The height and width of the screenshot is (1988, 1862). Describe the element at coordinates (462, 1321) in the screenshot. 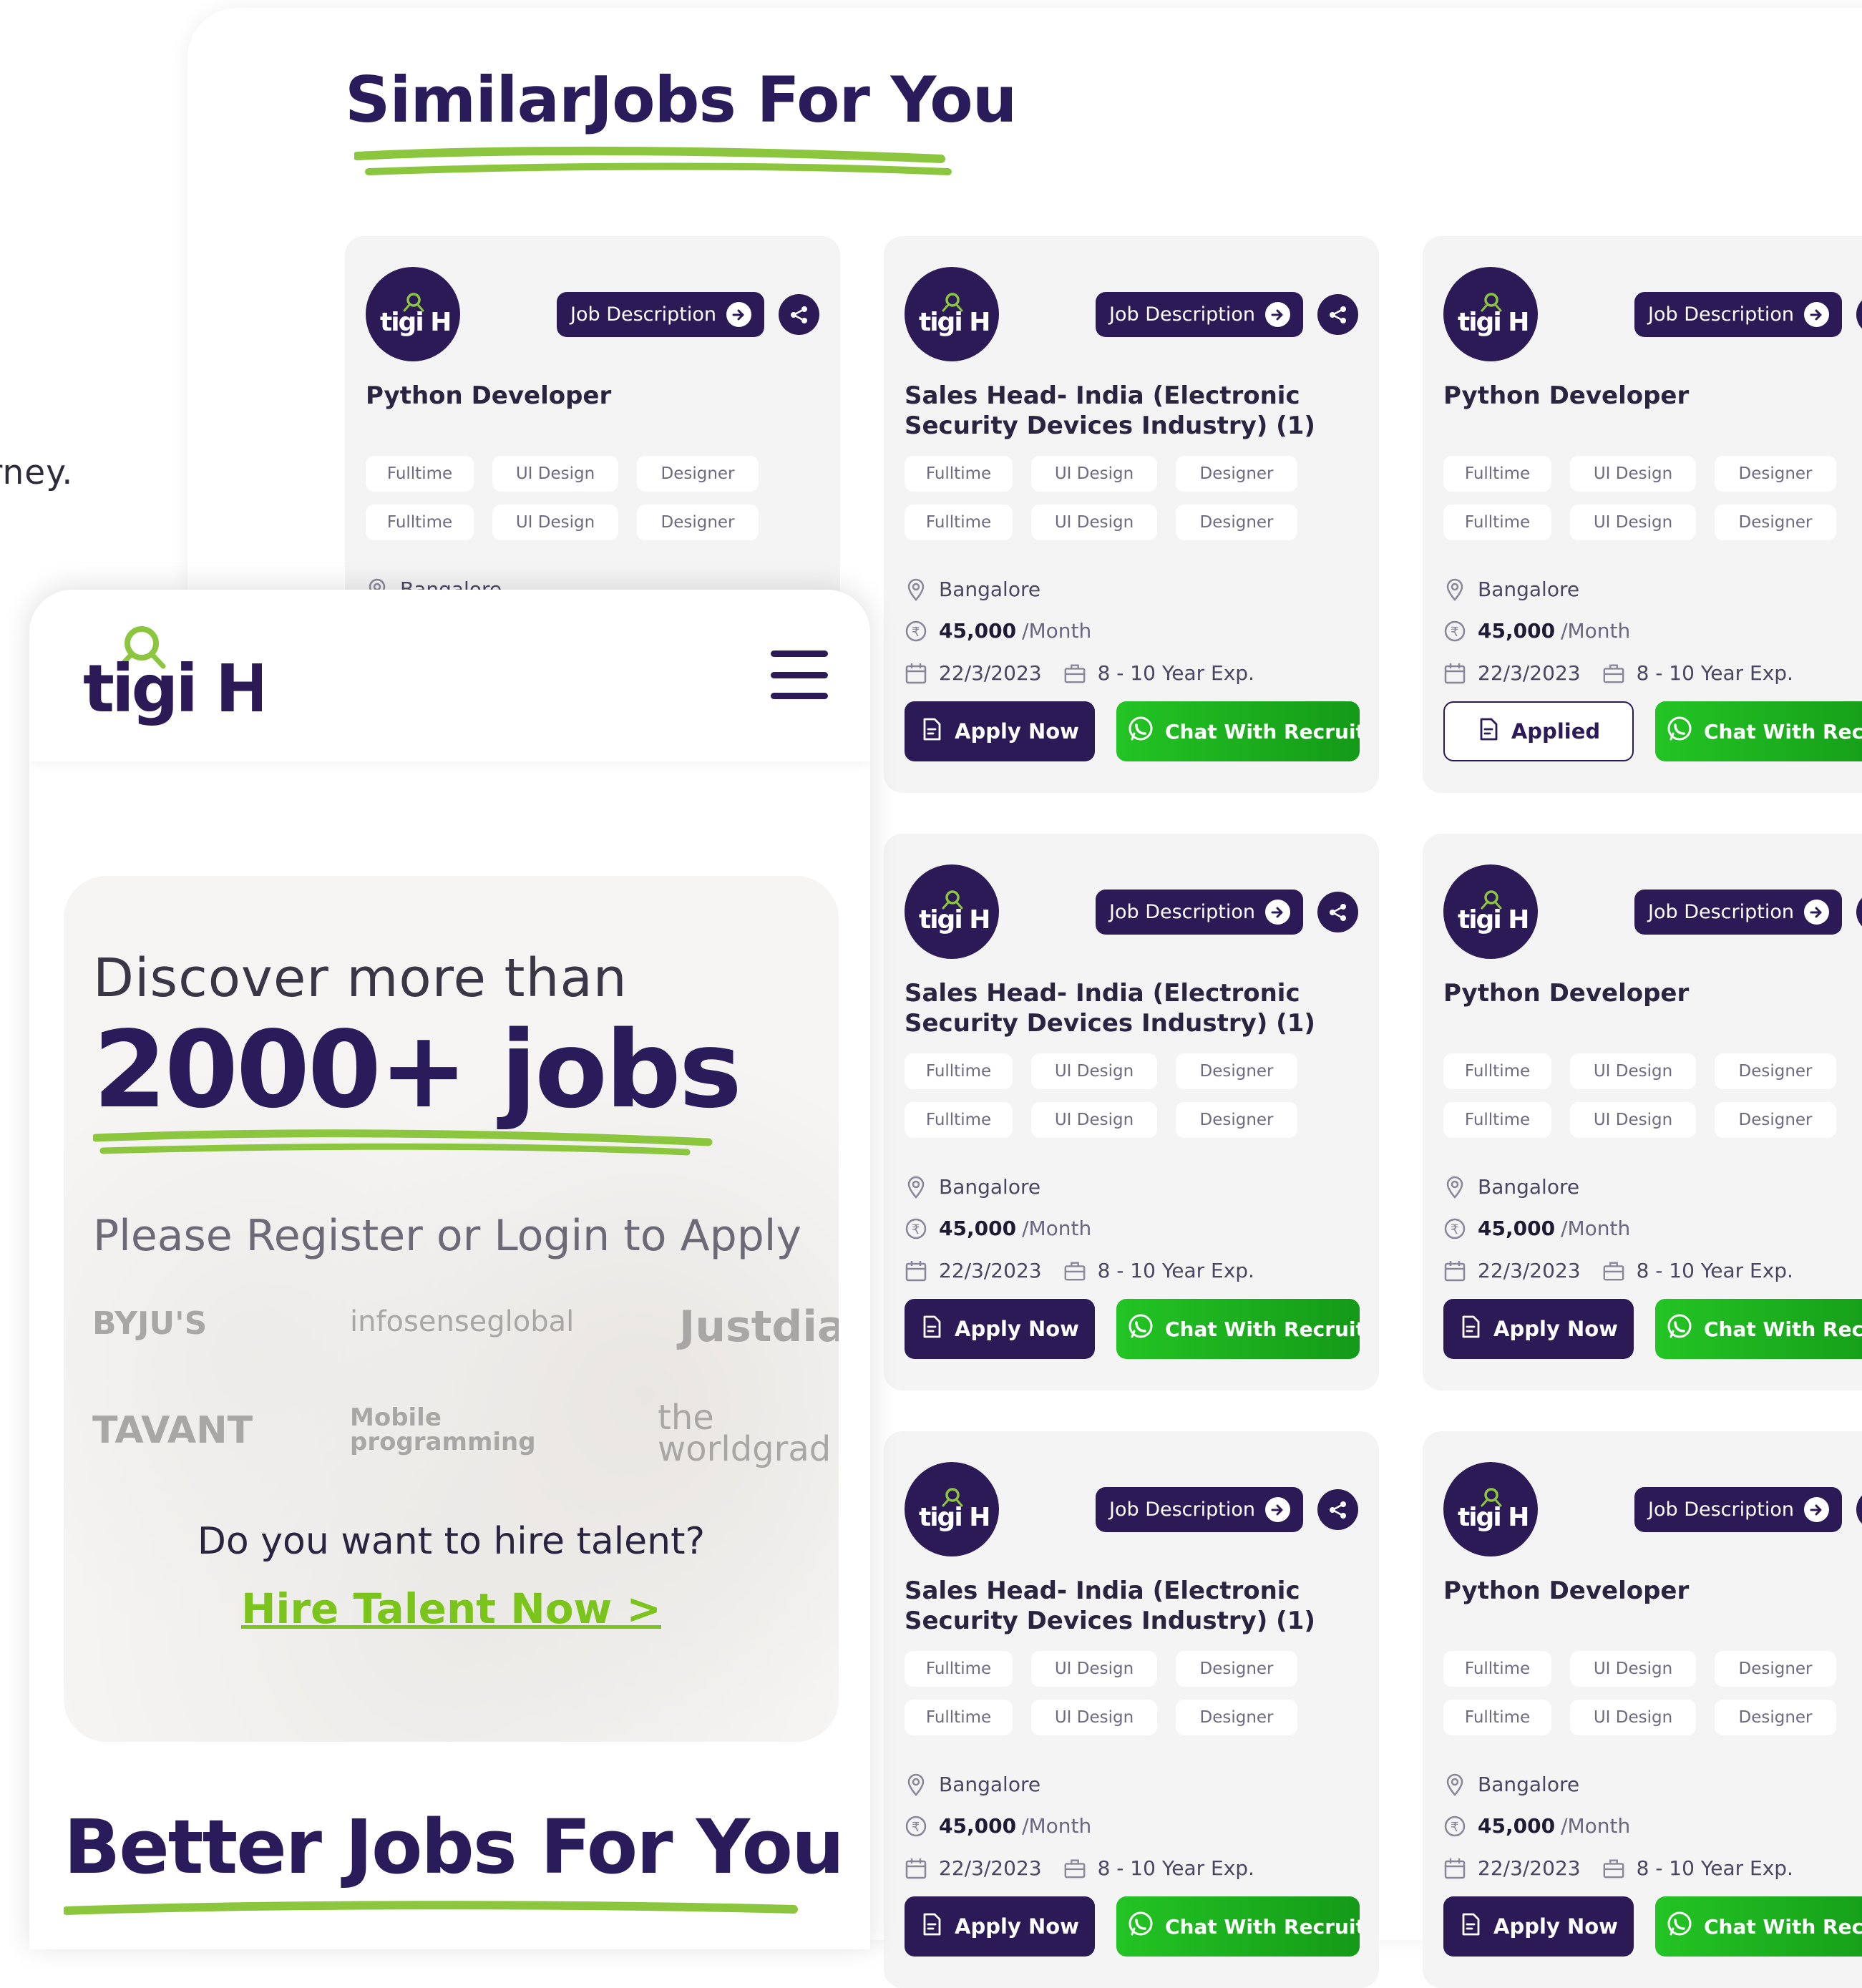

I see `brand-logo-infosense: infosenseglobal` at that location.